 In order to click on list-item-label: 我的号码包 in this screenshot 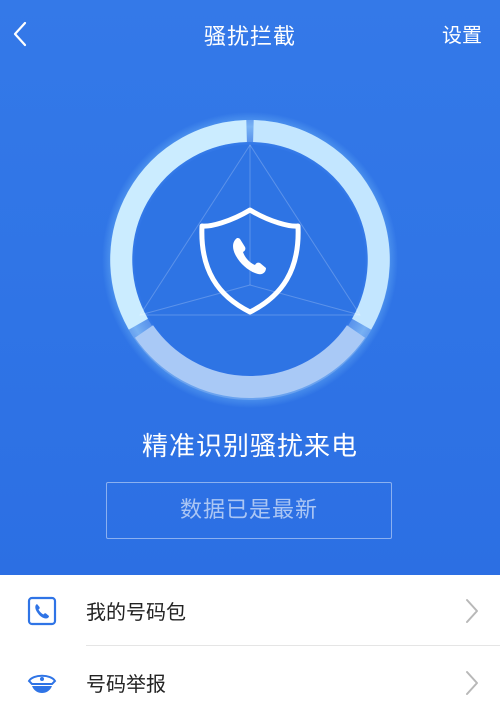, I will do `click(136, 612)`.